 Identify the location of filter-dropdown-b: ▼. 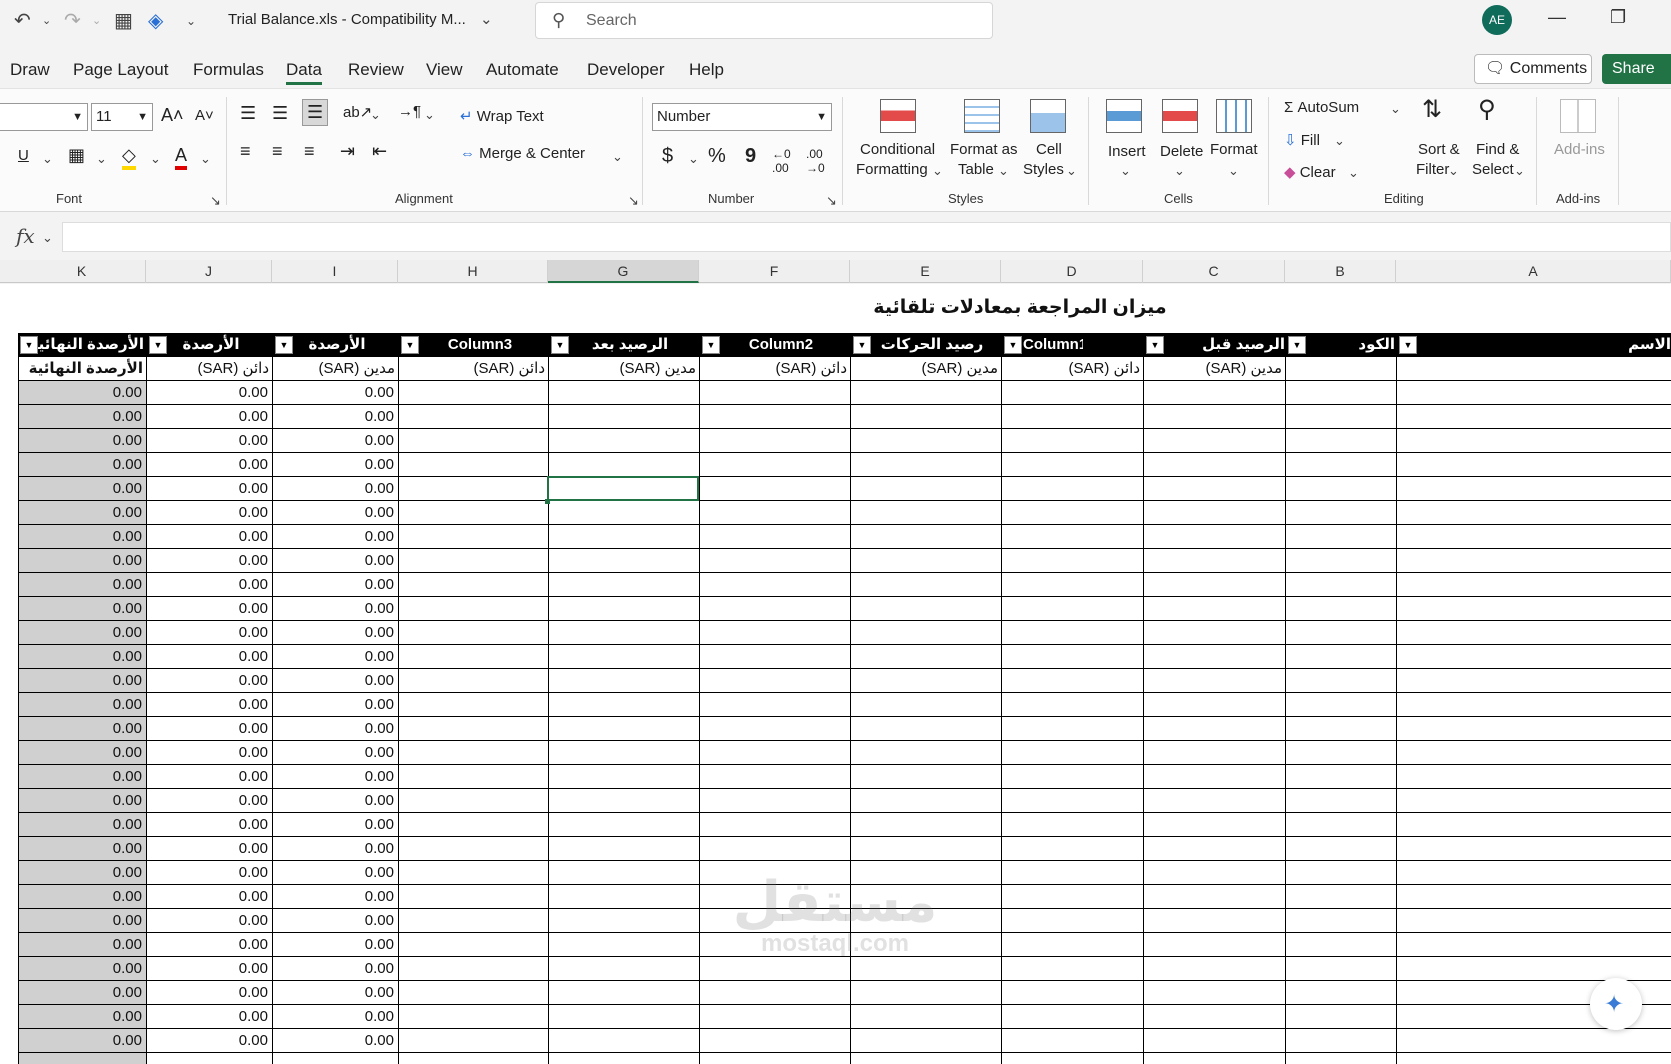
(1297, 345).